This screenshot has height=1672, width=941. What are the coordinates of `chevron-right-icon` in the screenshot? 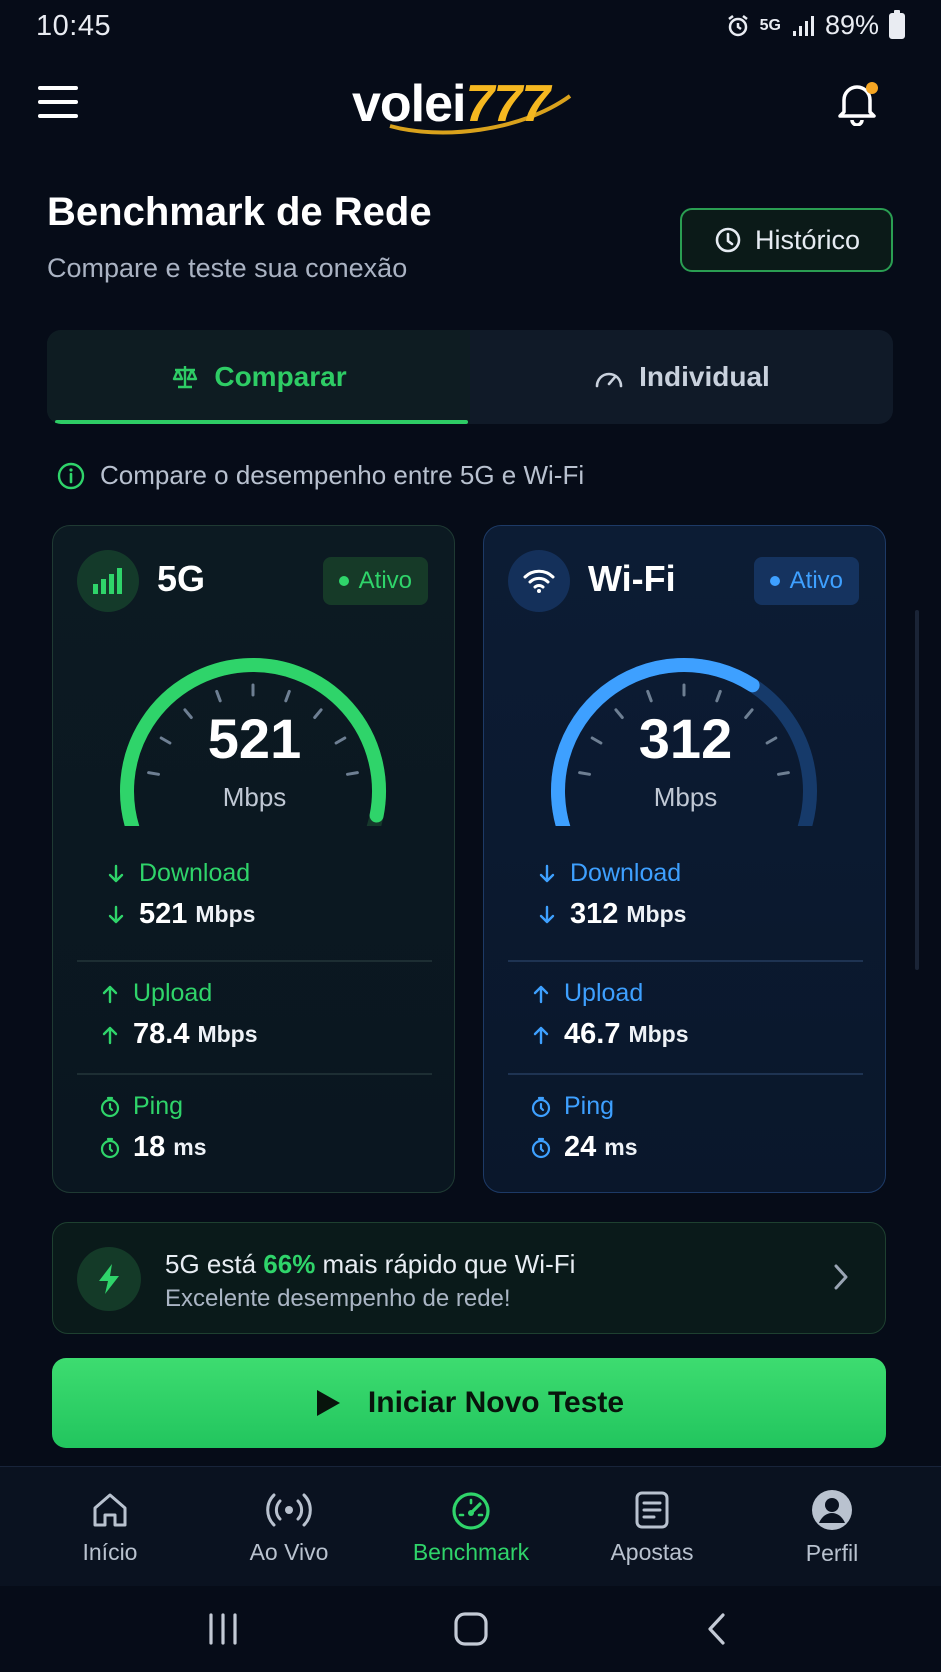 It's located at (841, 1277).